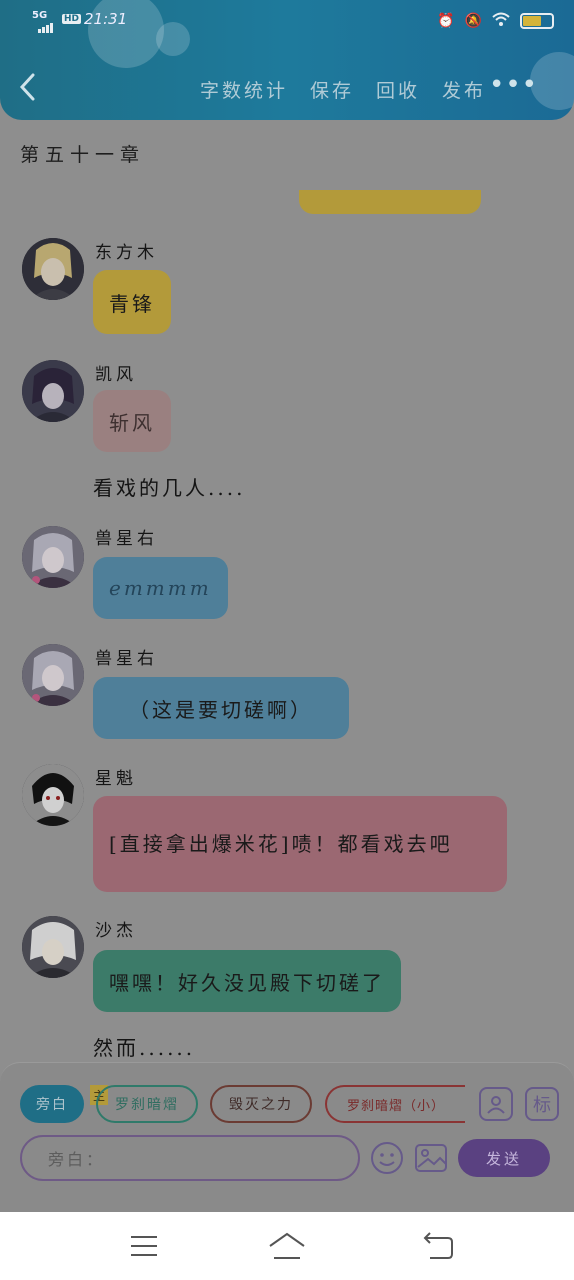  What do you see at coordinates (190, 1158) in the screenshot?
I see `message-input: 旁白：` at bounding box center [190, 1158].